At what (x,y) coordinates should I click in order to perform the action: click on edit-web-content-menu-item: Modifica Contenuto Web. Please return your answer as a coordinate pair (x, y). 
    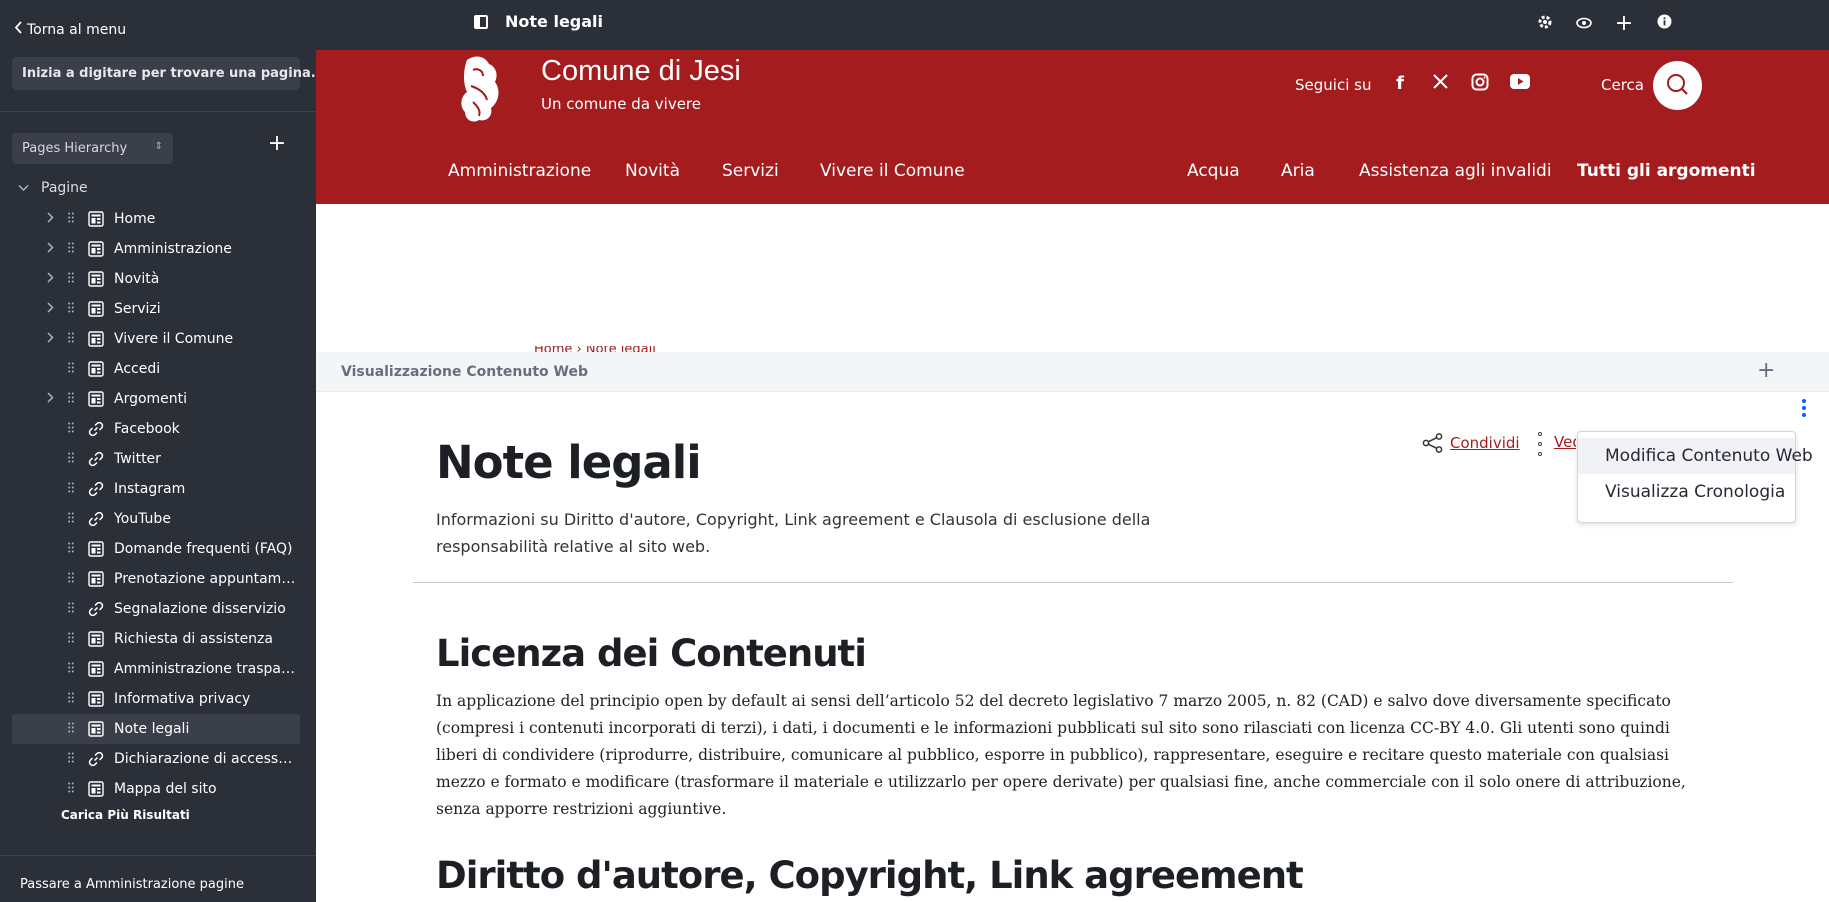
    Looking at the image, I should click on (1695, 456).